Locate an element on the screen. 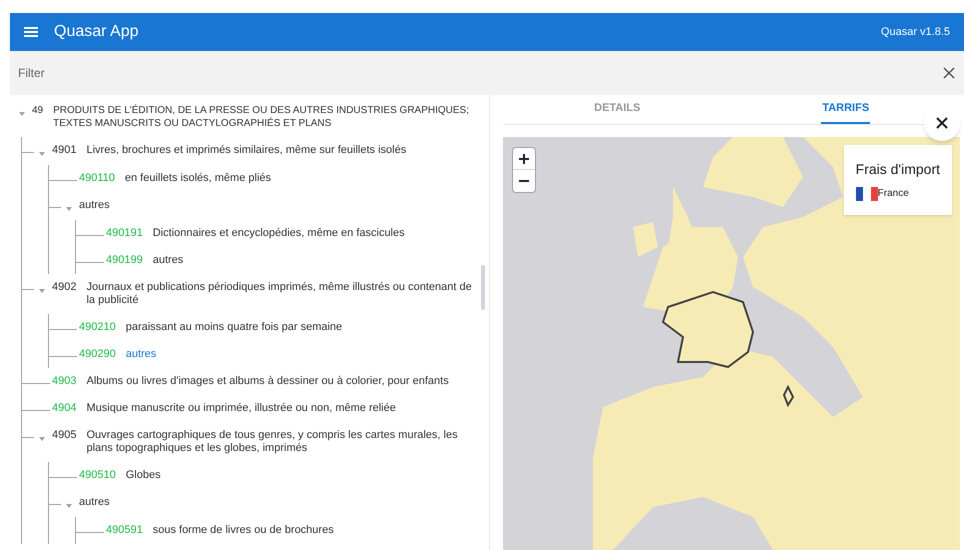 The height and width of the screenshot is (550, 964). tree-item-label: Dictionnaires et encyclopédies, même en fascicules is located at coordinates (278, 233).